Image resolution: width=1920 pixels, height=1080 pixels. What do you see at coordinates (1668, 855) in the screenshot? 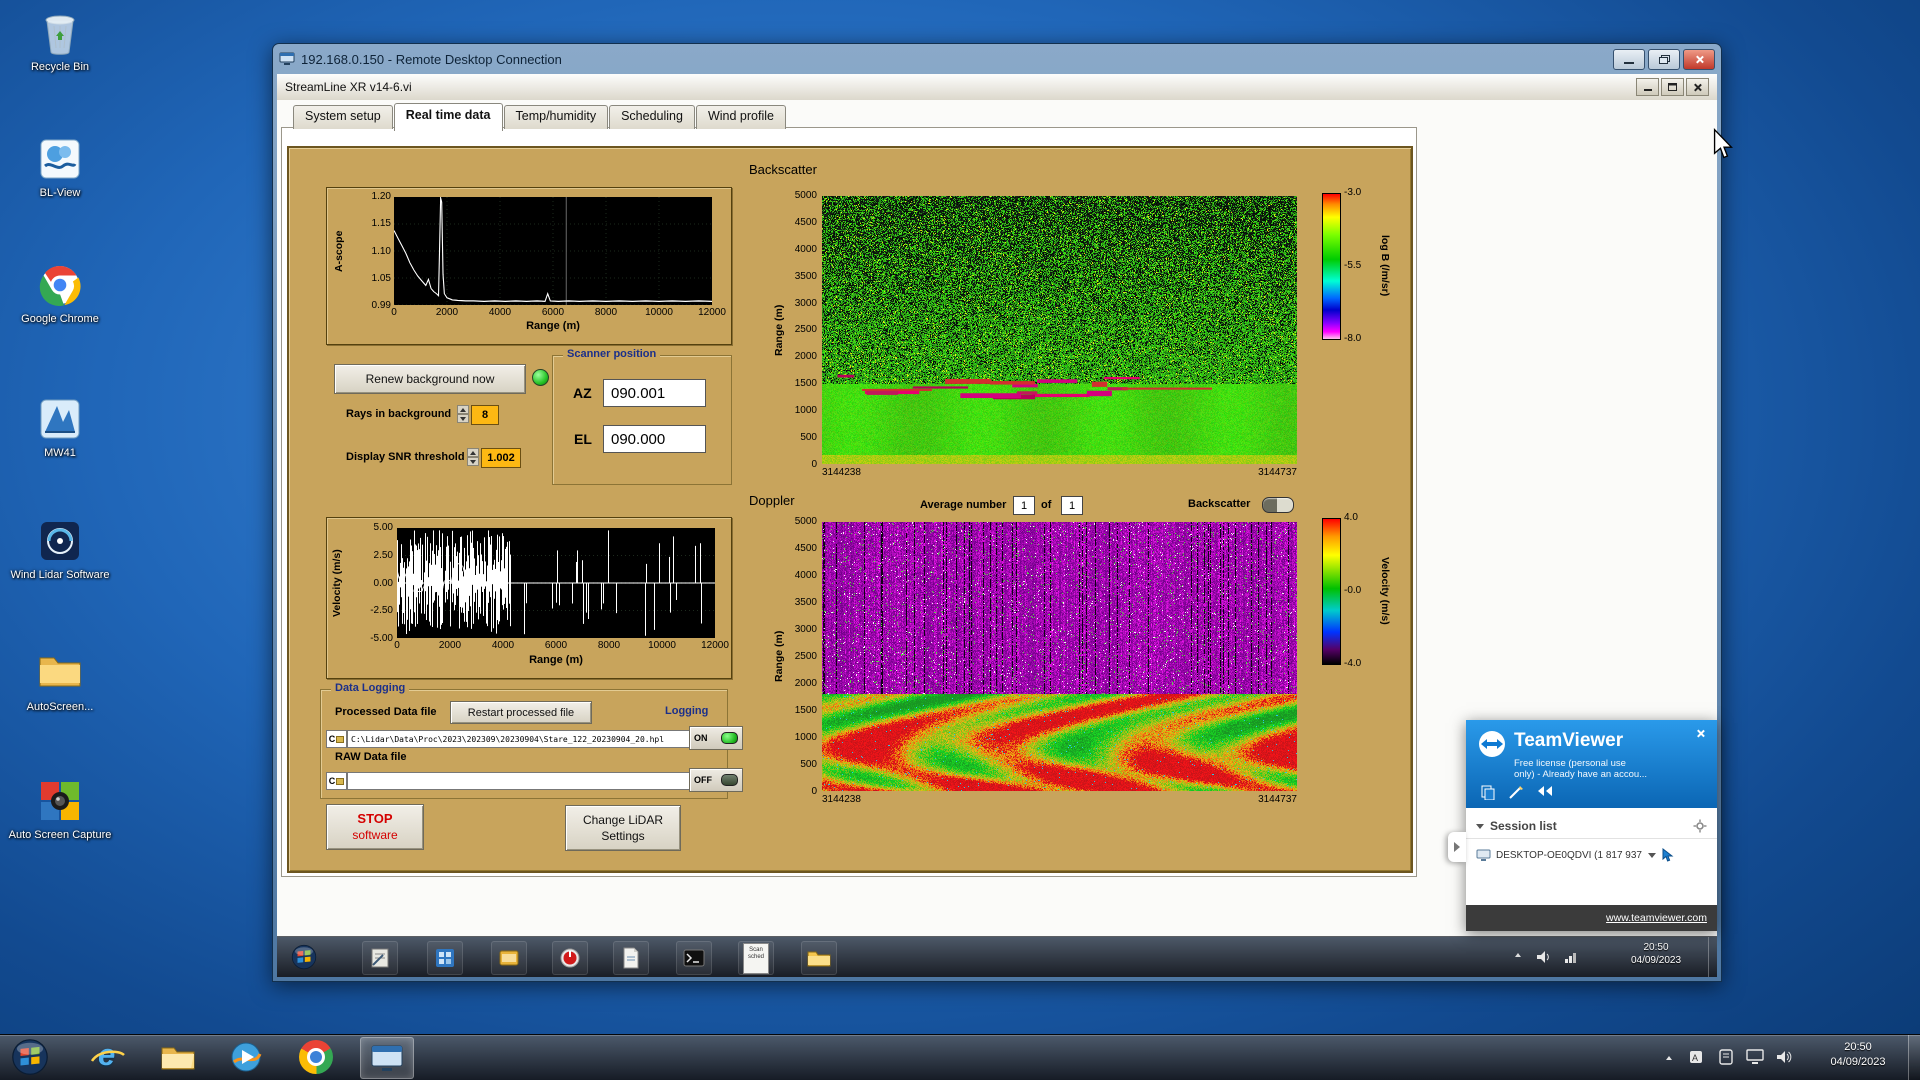
I see `remote-control-cursor-icon` at bounding box center [1668, 855].